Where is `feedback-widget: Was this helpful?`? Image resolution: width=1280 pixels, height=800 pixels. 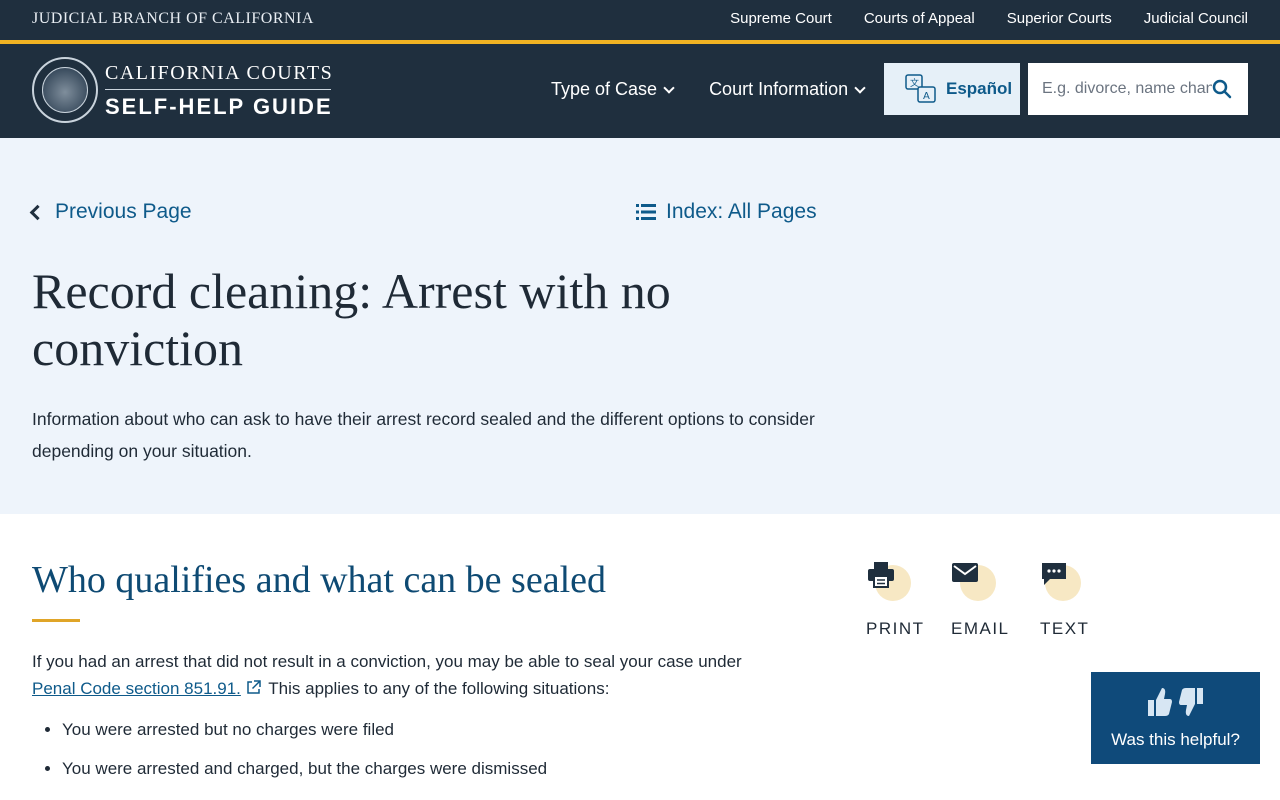
feedback-widget: Was this helpful? is located at coordinates (1175, 718).